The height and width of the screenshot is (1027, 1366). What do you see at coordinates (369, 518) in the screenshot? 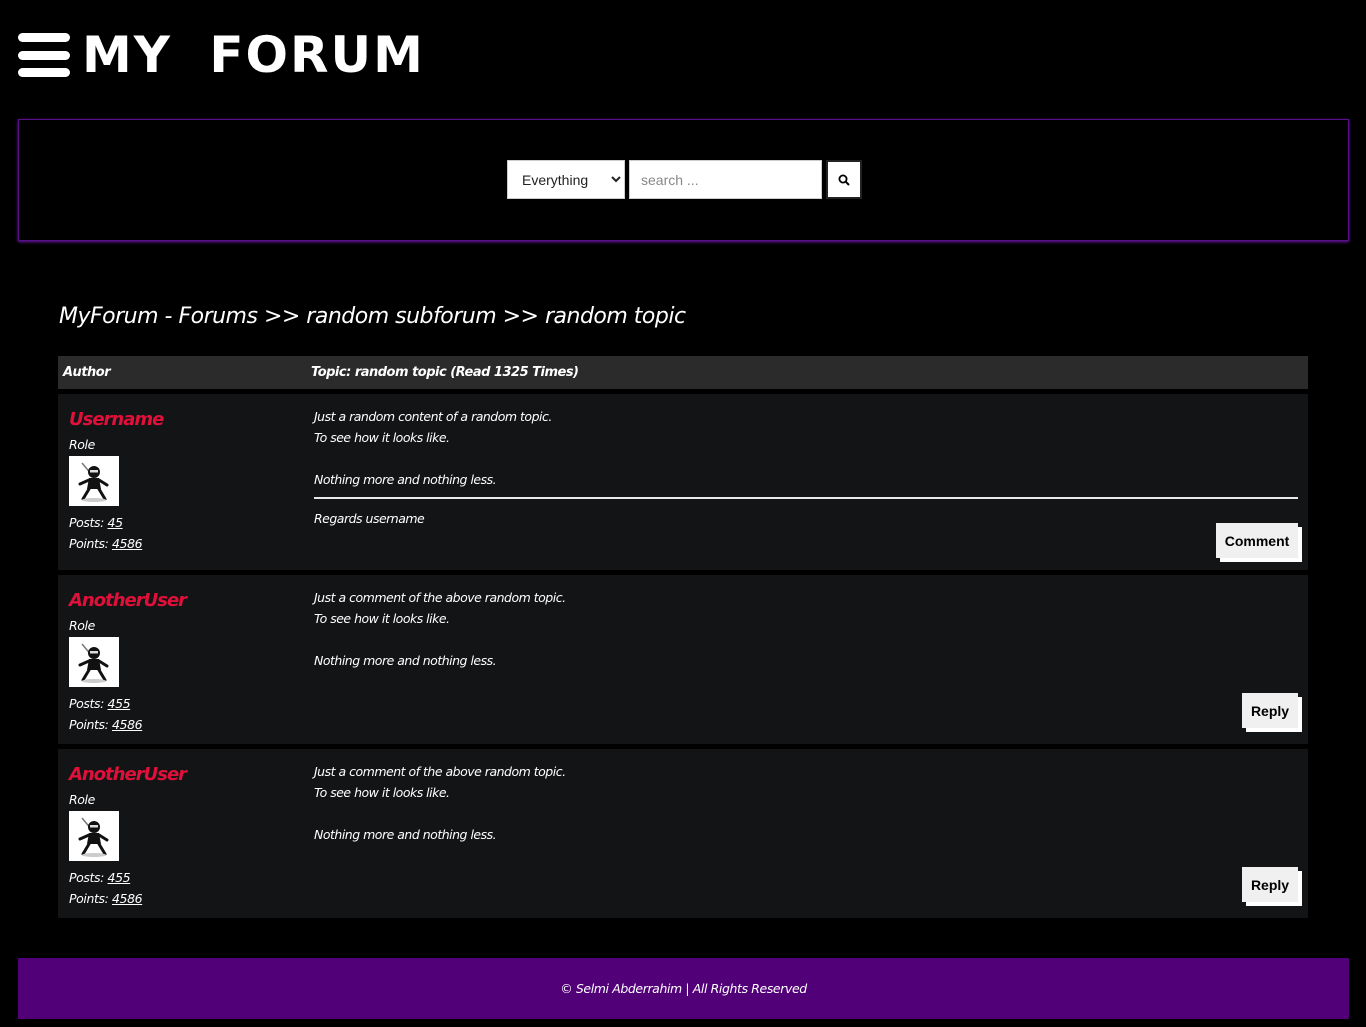
I see `post-signature: Regards username` at bounding box center [369, 518].